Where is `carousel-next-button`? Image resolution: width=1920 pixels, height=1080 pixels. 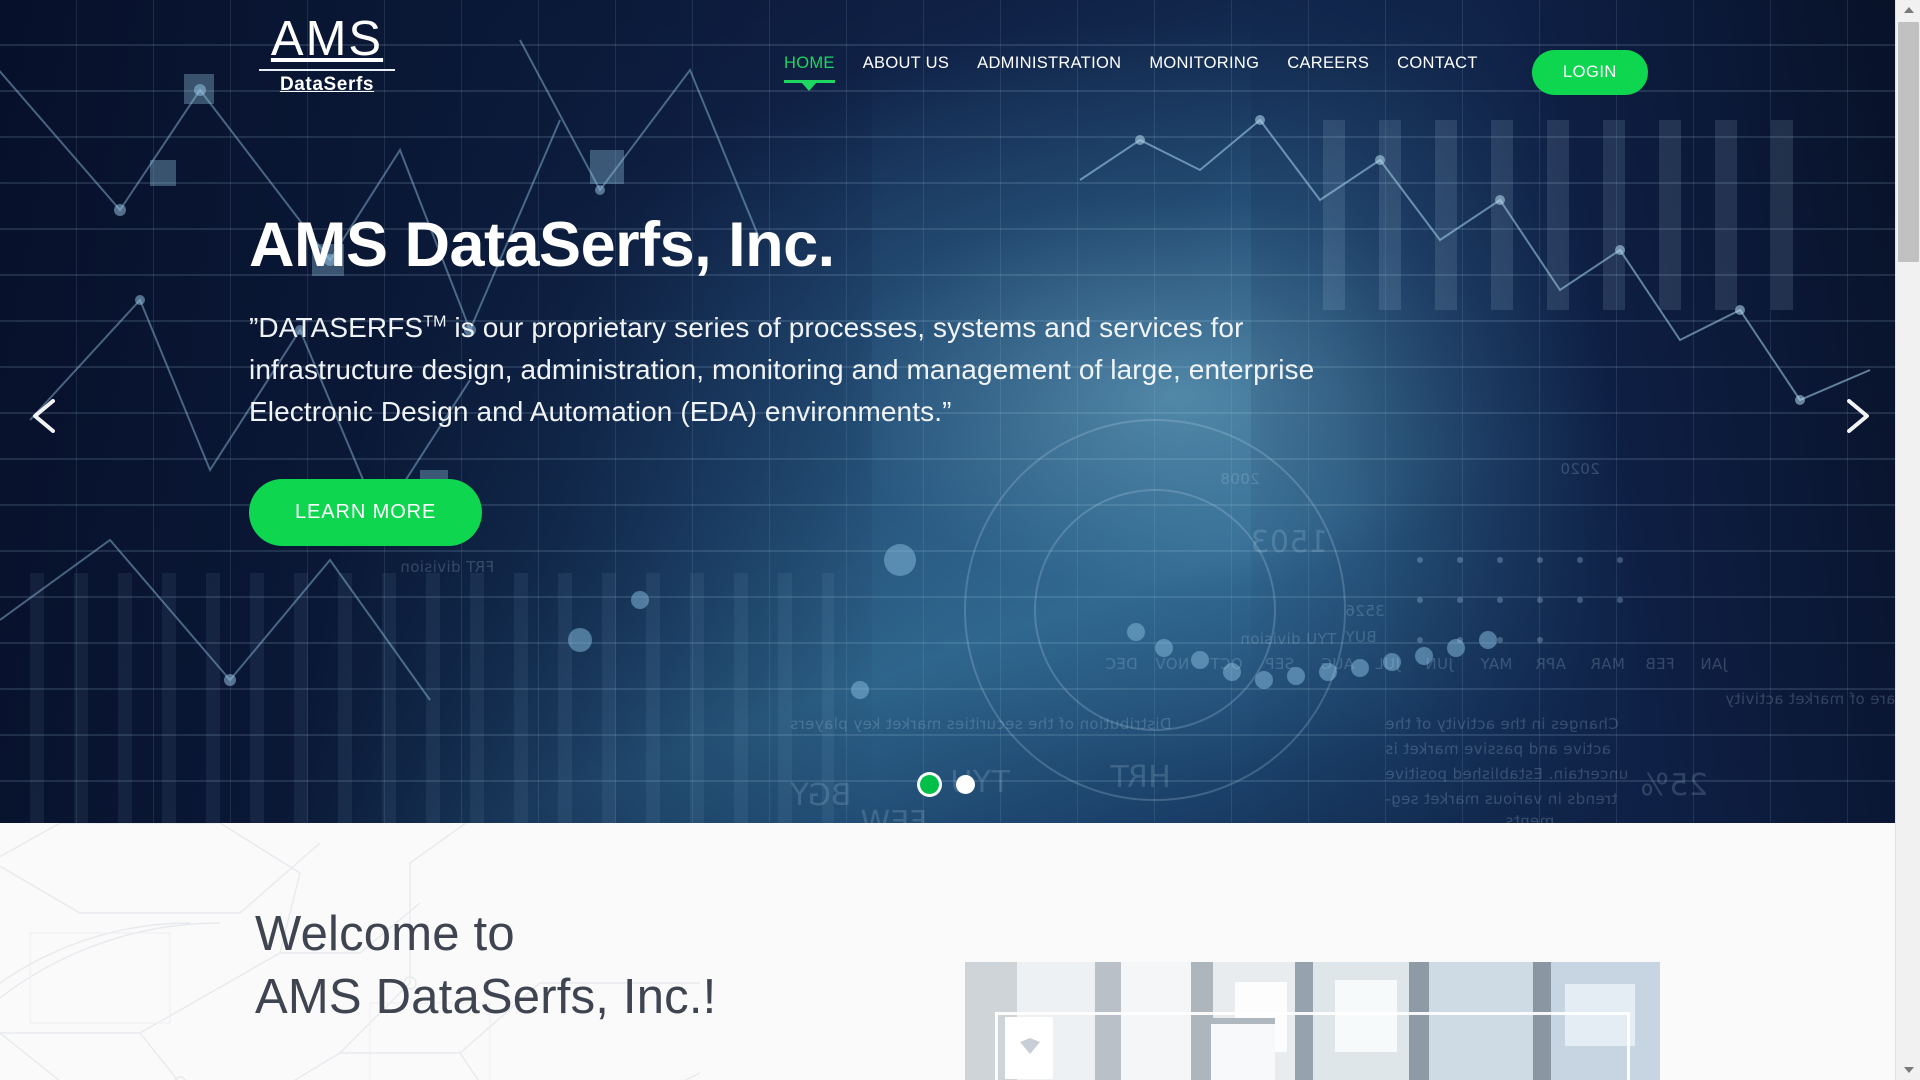 carousel-next-button is located at coordinates (1856, 416).